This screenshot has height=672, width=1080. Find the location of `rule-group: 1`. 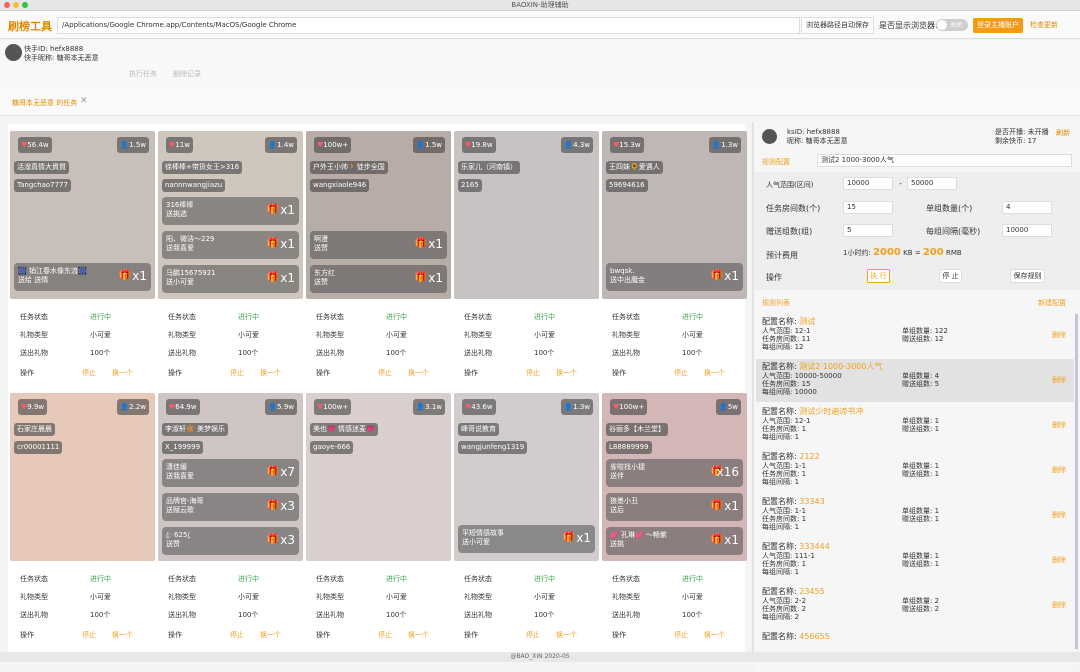

rule-group: 1 is located at coordinates (937, 474).